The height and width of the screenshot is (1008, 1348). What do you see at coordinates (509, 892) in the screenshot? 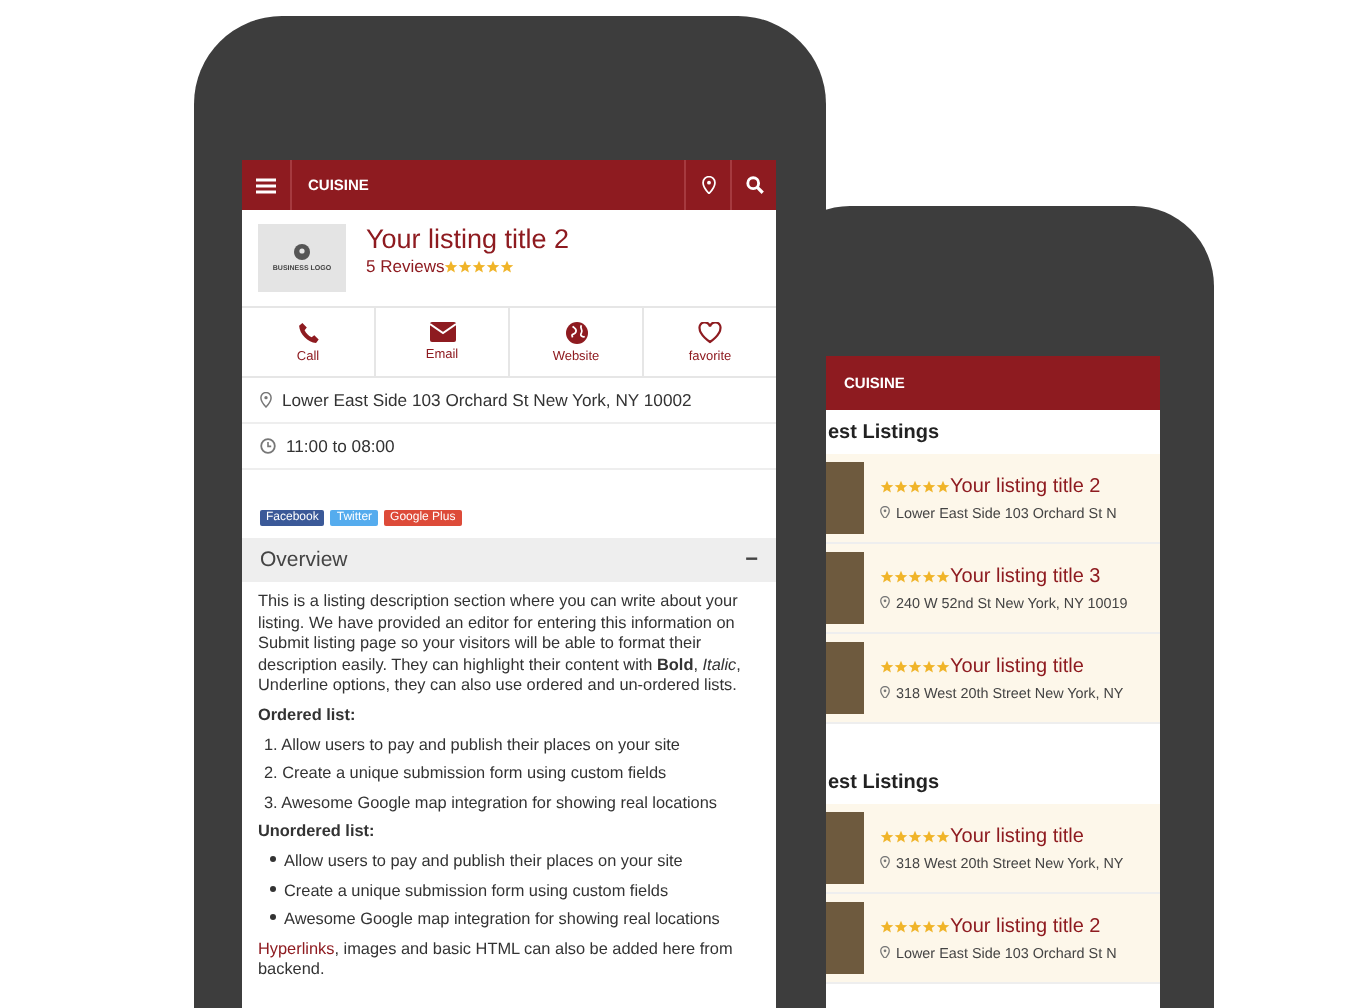
I see `bullet-list-item: Create a unique submission form using custom fields` at bounding box center [509, 892].